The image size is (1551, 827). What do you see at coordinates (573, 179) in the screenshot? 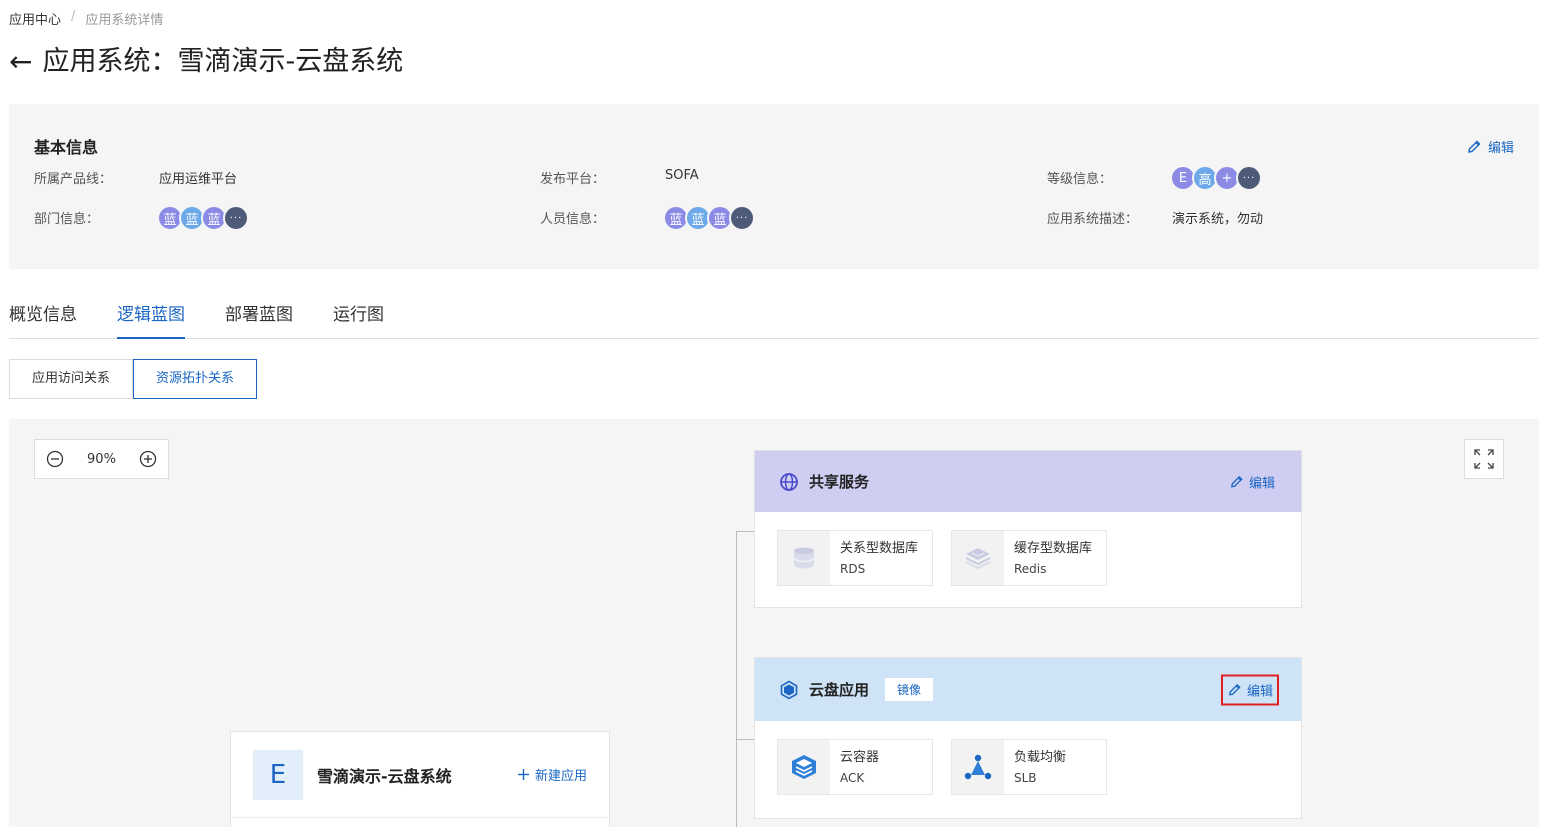
I see `publish-platform-label: 发布平台：` at bounding box center [573, 179].